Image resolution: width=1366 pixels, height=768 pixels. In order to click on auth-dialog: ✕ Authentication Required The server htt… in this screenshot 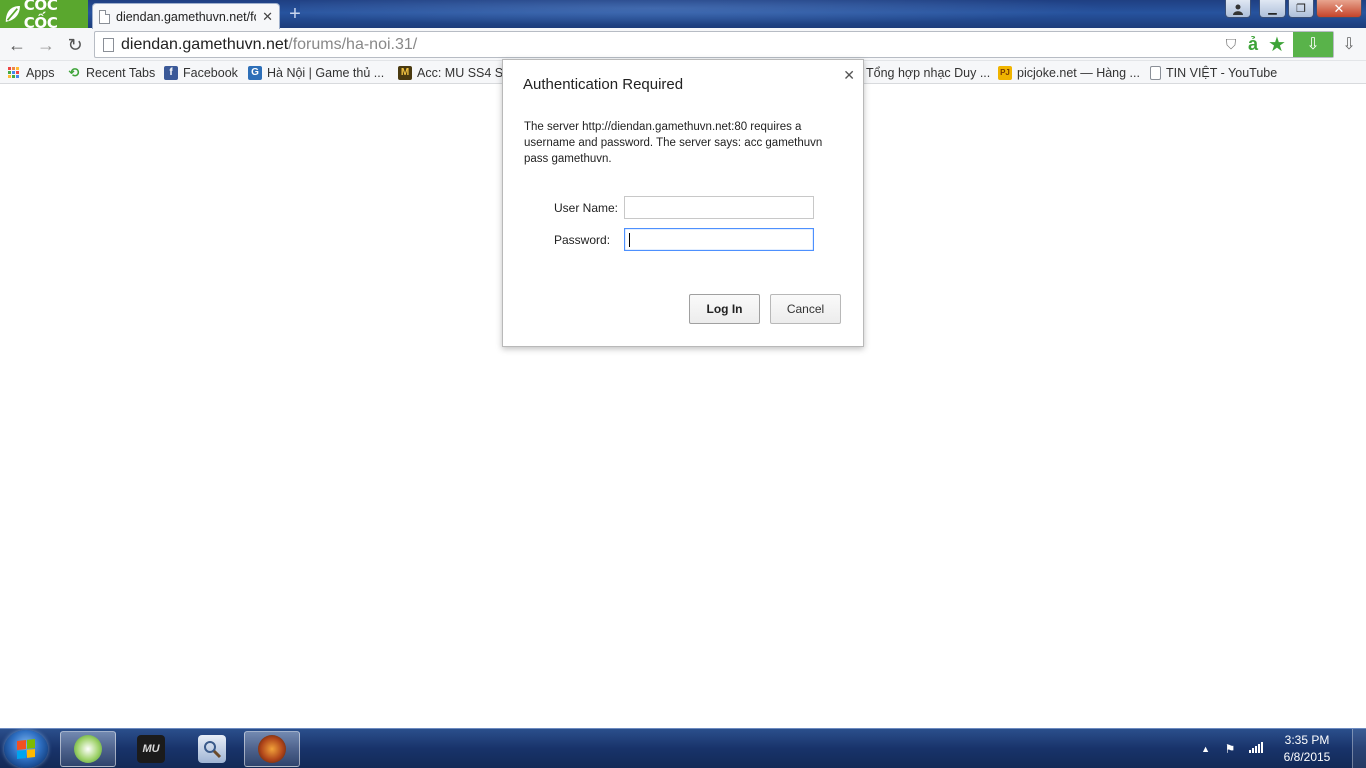, I will do `click(683, 203)`.